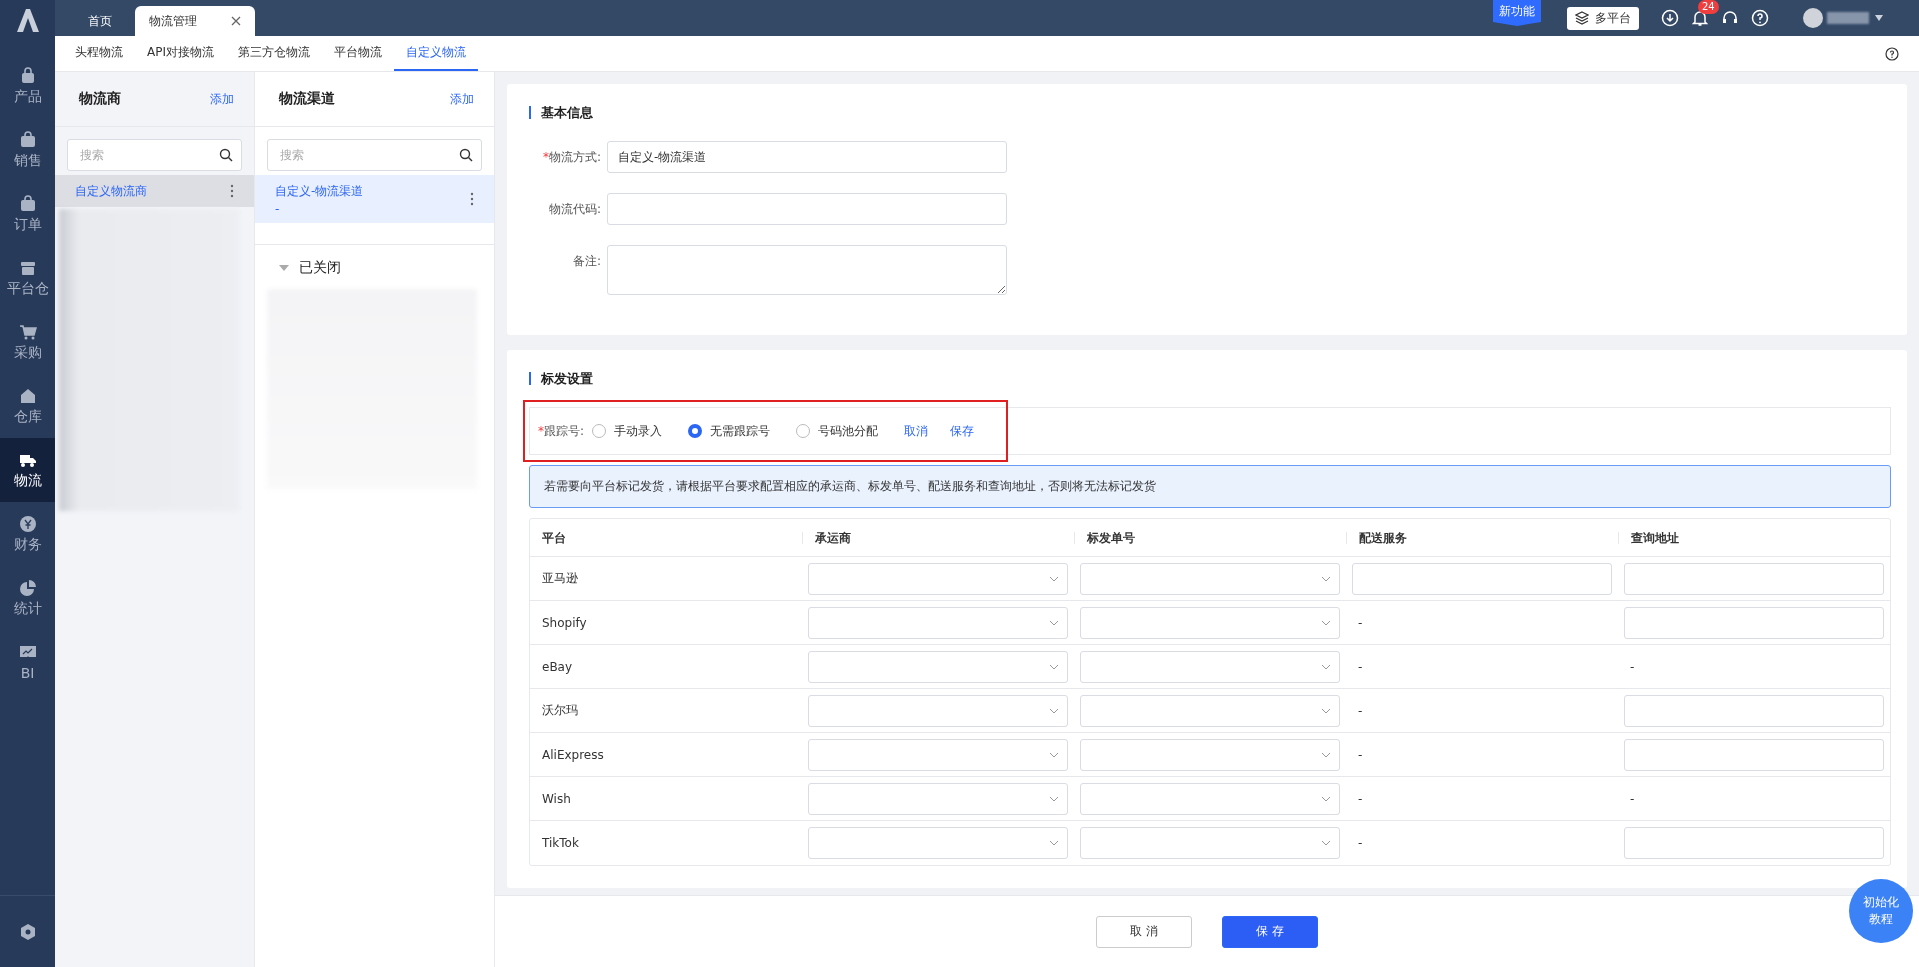 Image resolution: width=1919 pixels, height=967 pixels. Describe the element at coordinates (1670, 18) in the screenshot. I see `download-icon` at that location.